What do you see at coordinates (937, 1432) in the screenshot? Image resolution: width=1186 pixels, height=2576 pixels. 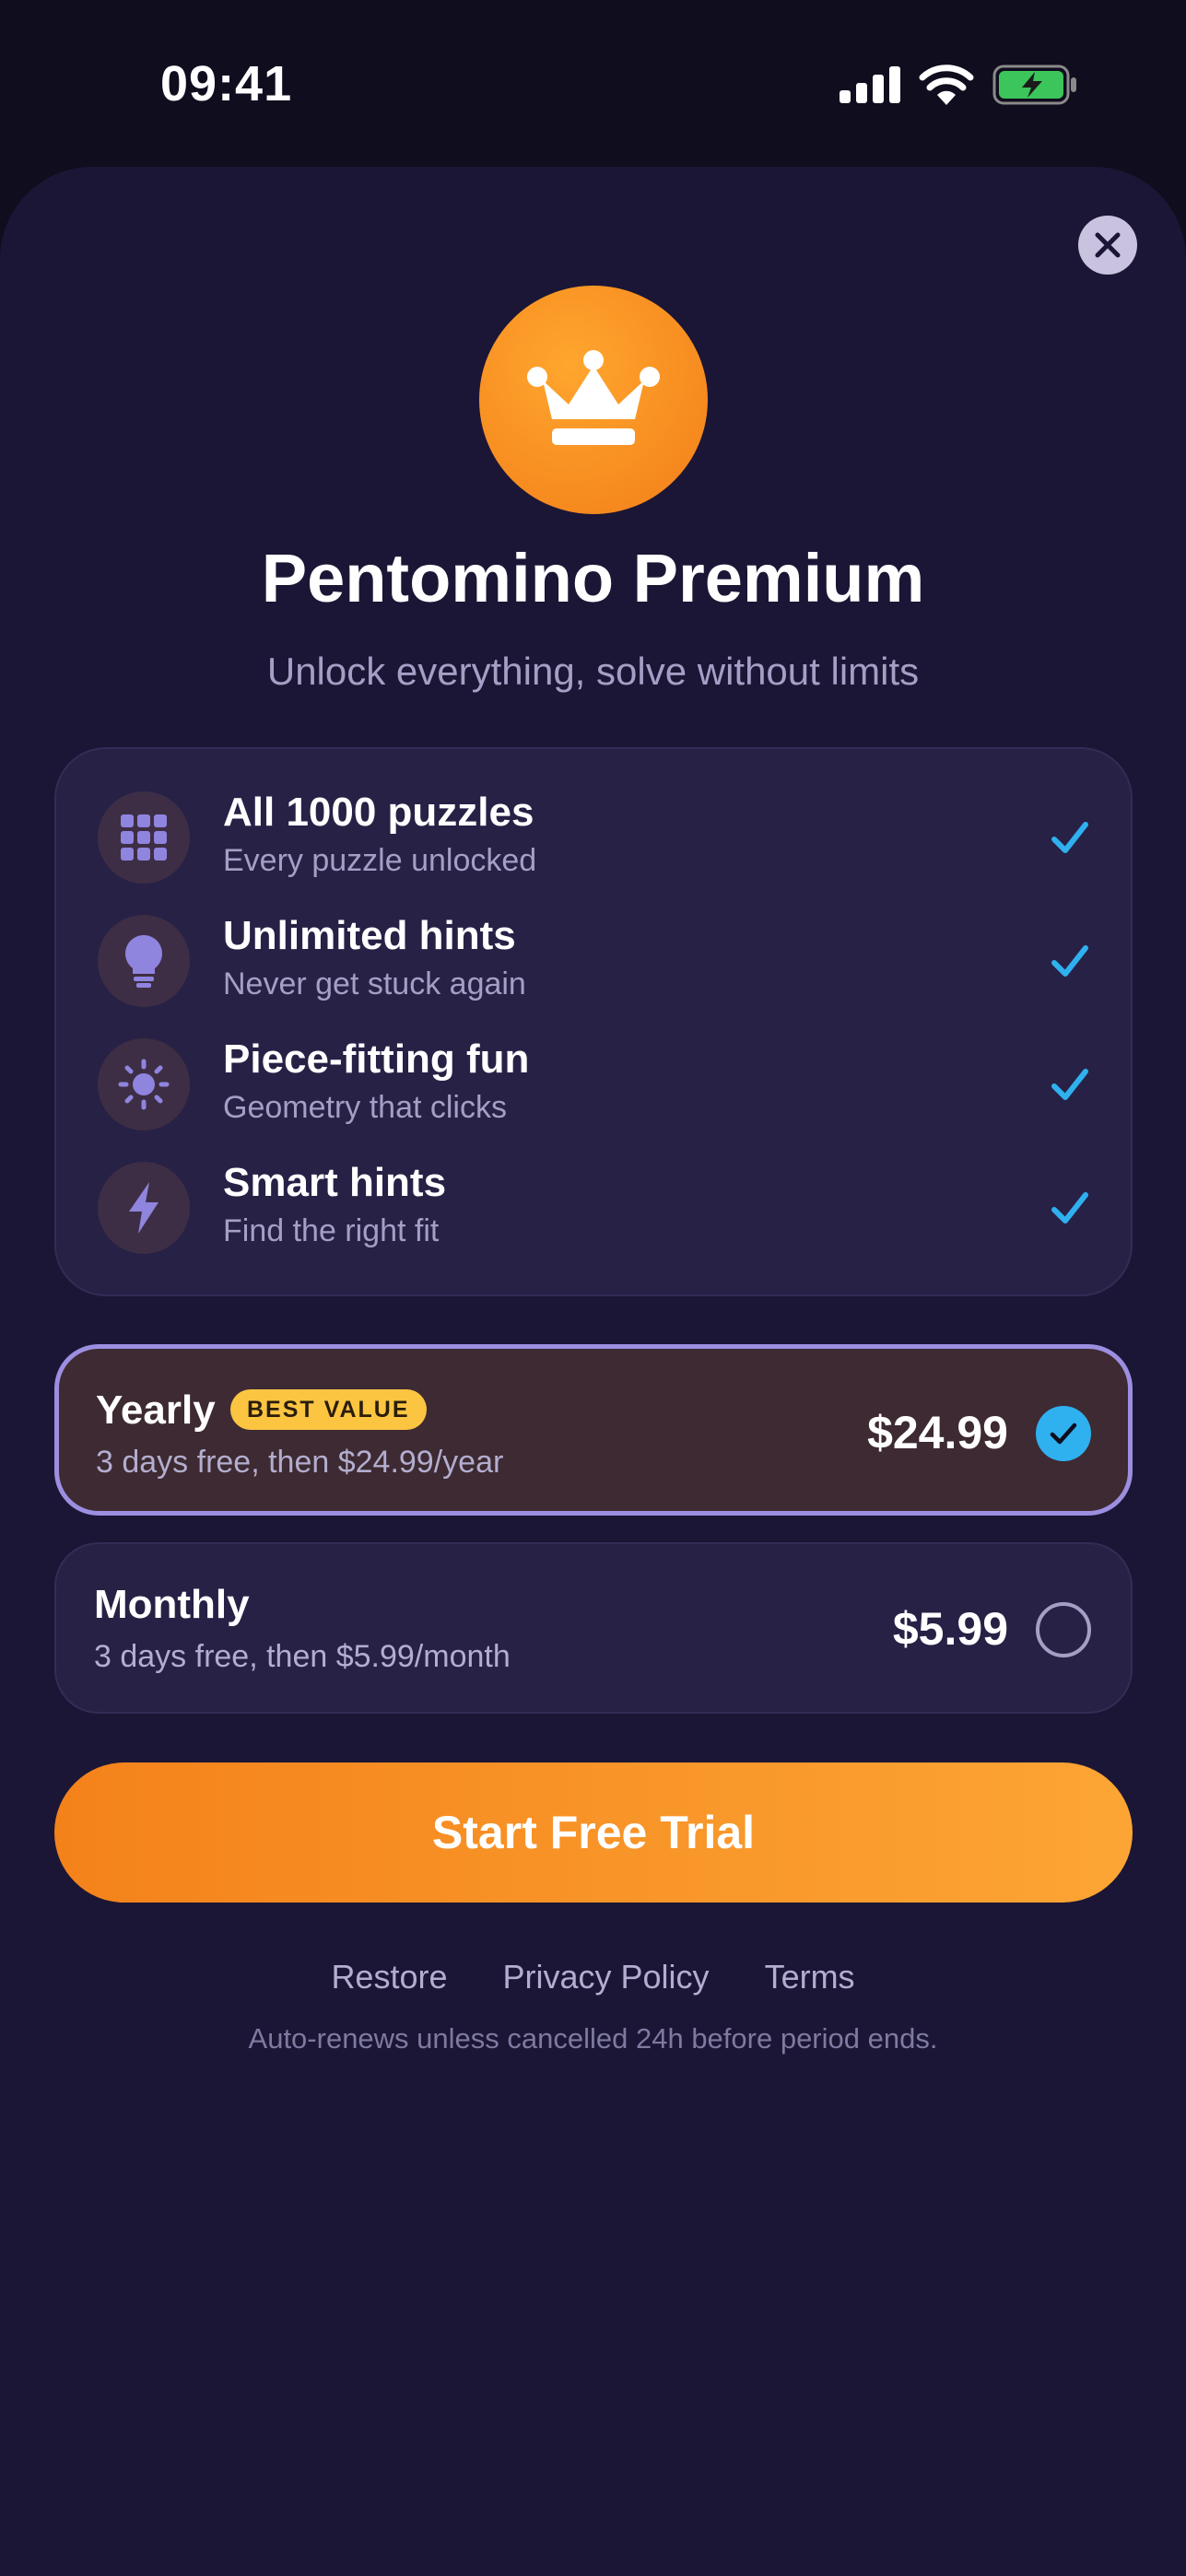 I see `plan-price: $24.99` at bounding box center [937, 1432].